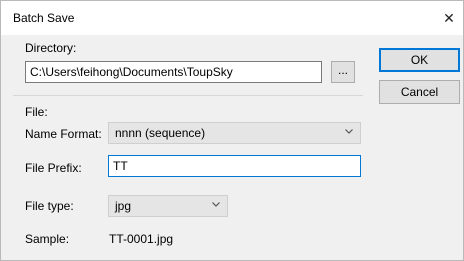 The width and height of the screenshot is (464, 261). I want to click on name-format-label: Name Format:, so click(63, 134).